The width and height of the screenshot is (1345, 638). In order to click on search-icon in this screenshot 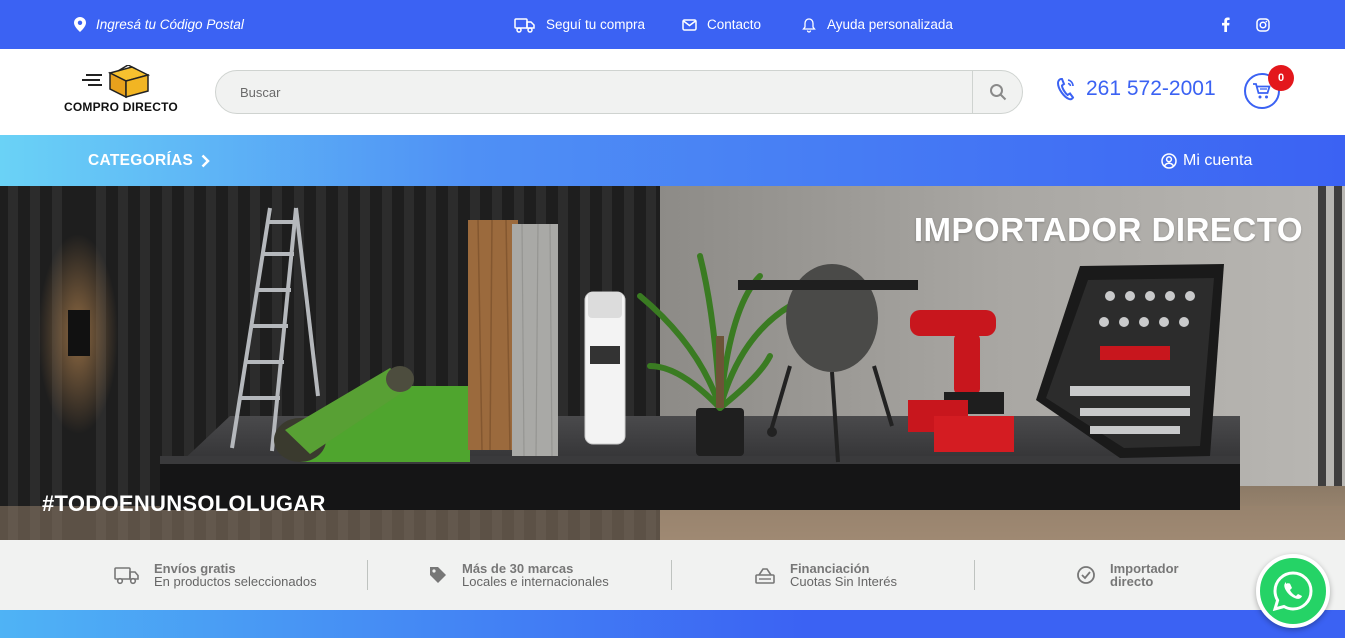, I will do `click(997, 92)`.